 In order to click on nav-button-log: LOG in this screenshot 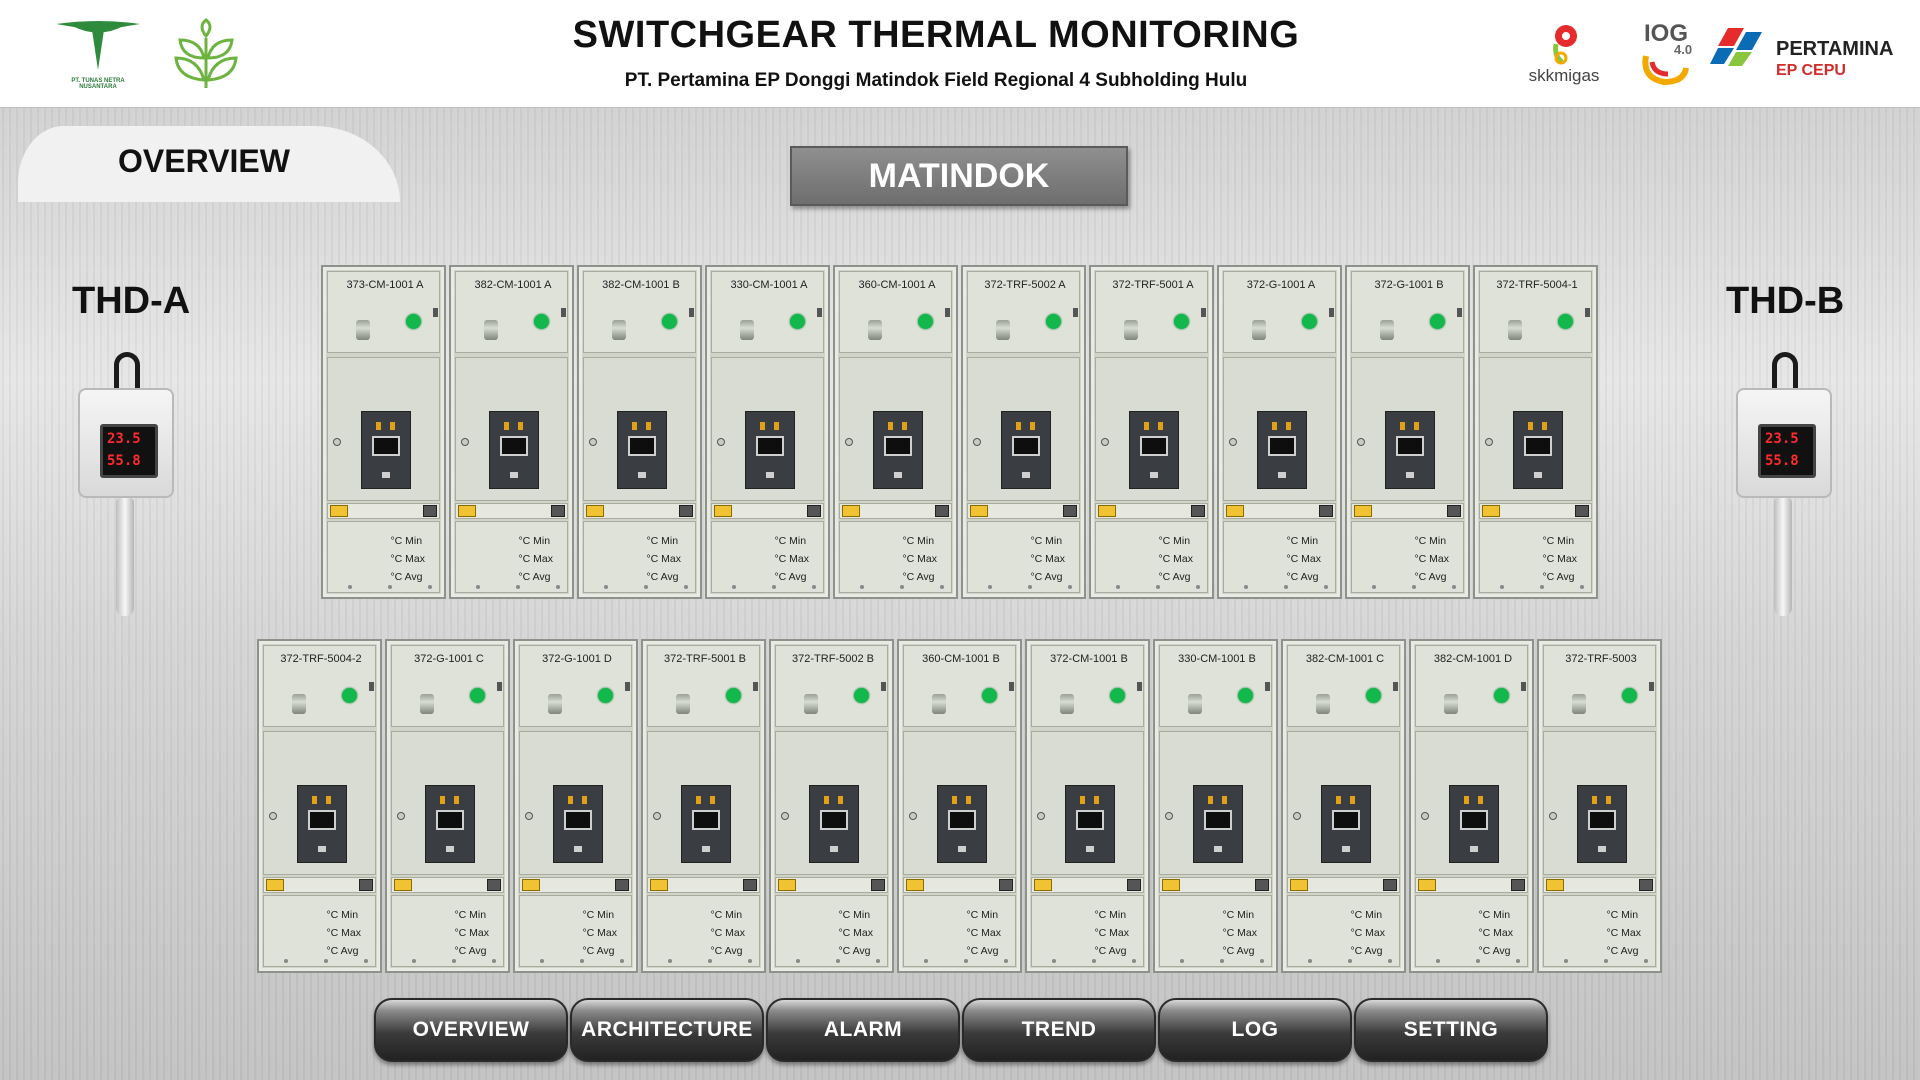, I will do `click(1255, 1030)`.